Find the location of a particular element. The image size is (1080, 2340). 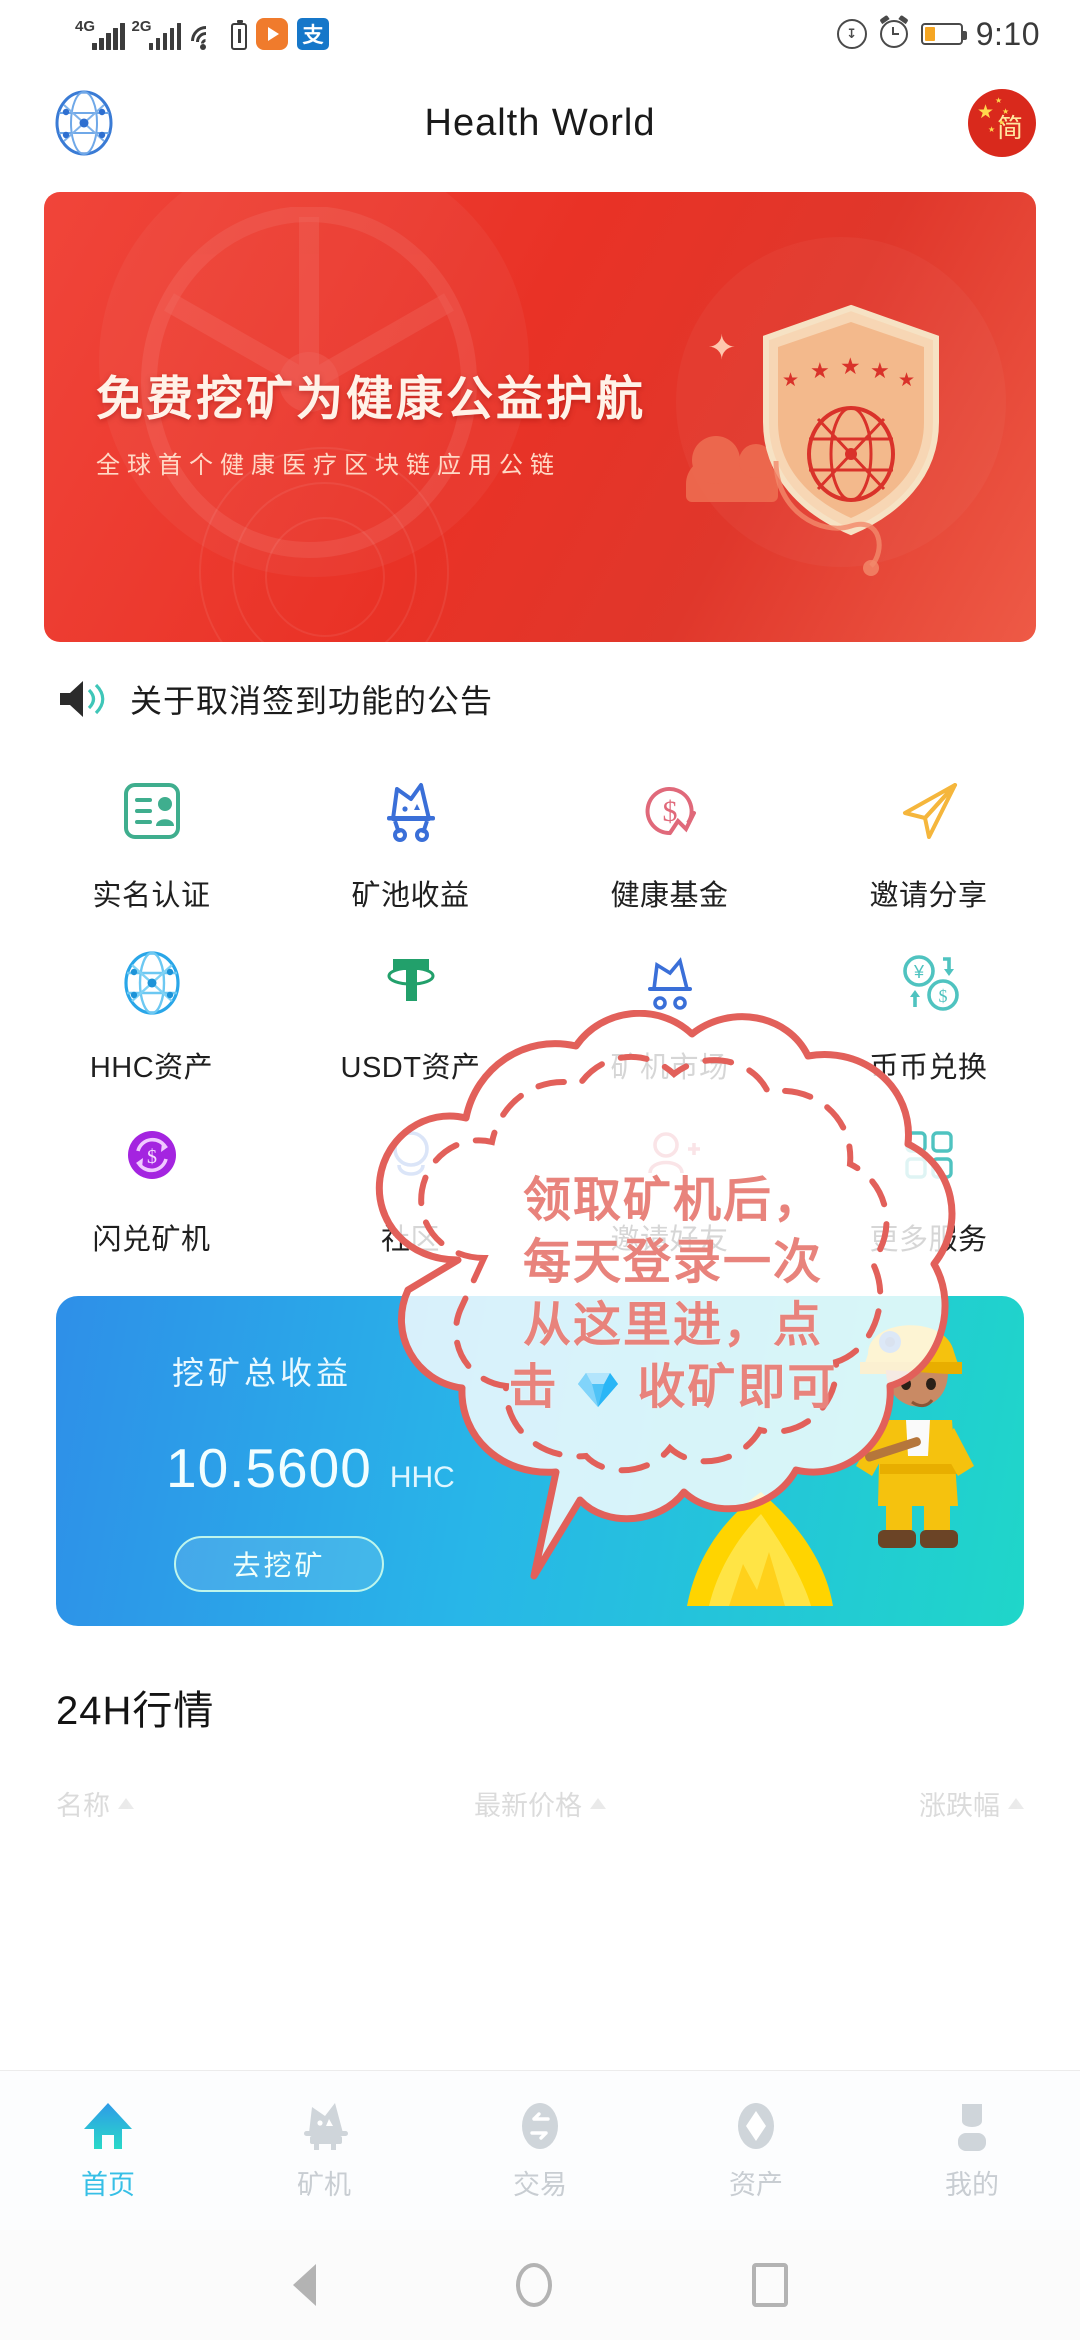

signal-2g-icon: 2G is located at coordinates (156, 34).